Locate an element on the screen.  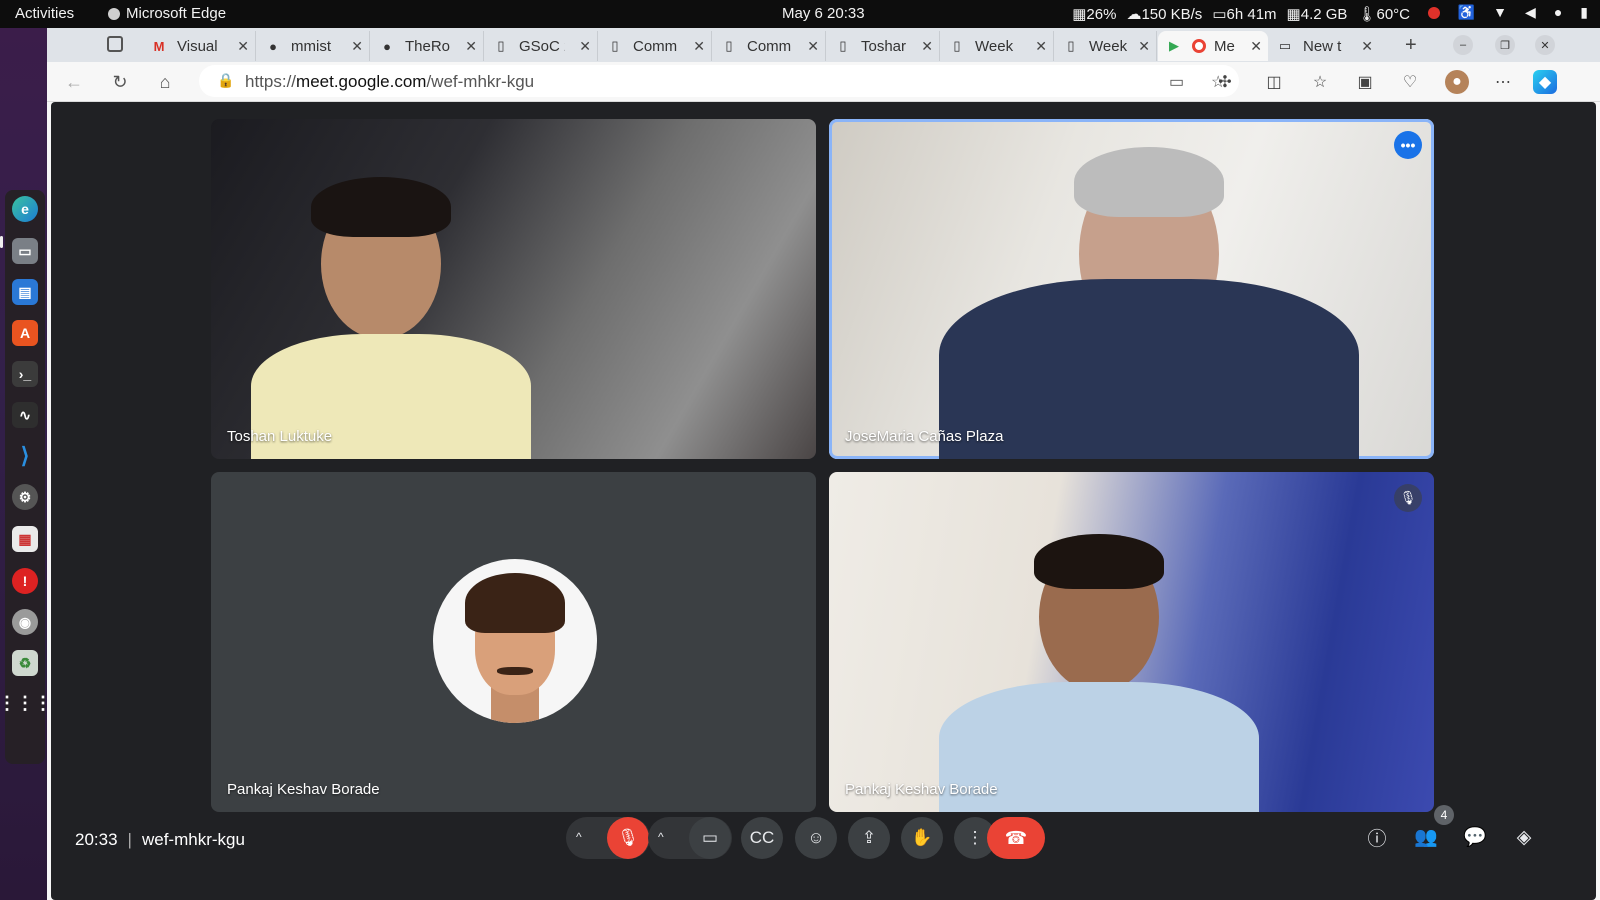
camera-in-use-icon: ▭ is located at coordinates (1176, 82).